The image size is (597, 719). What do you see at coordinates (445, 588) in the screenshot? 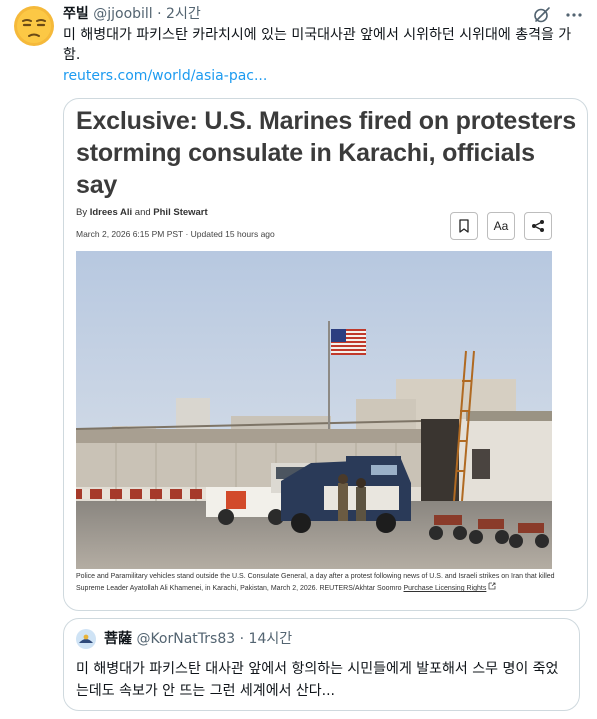
I see `license-link: Purchase Licensing Rights` at bounding box center [445, 588].